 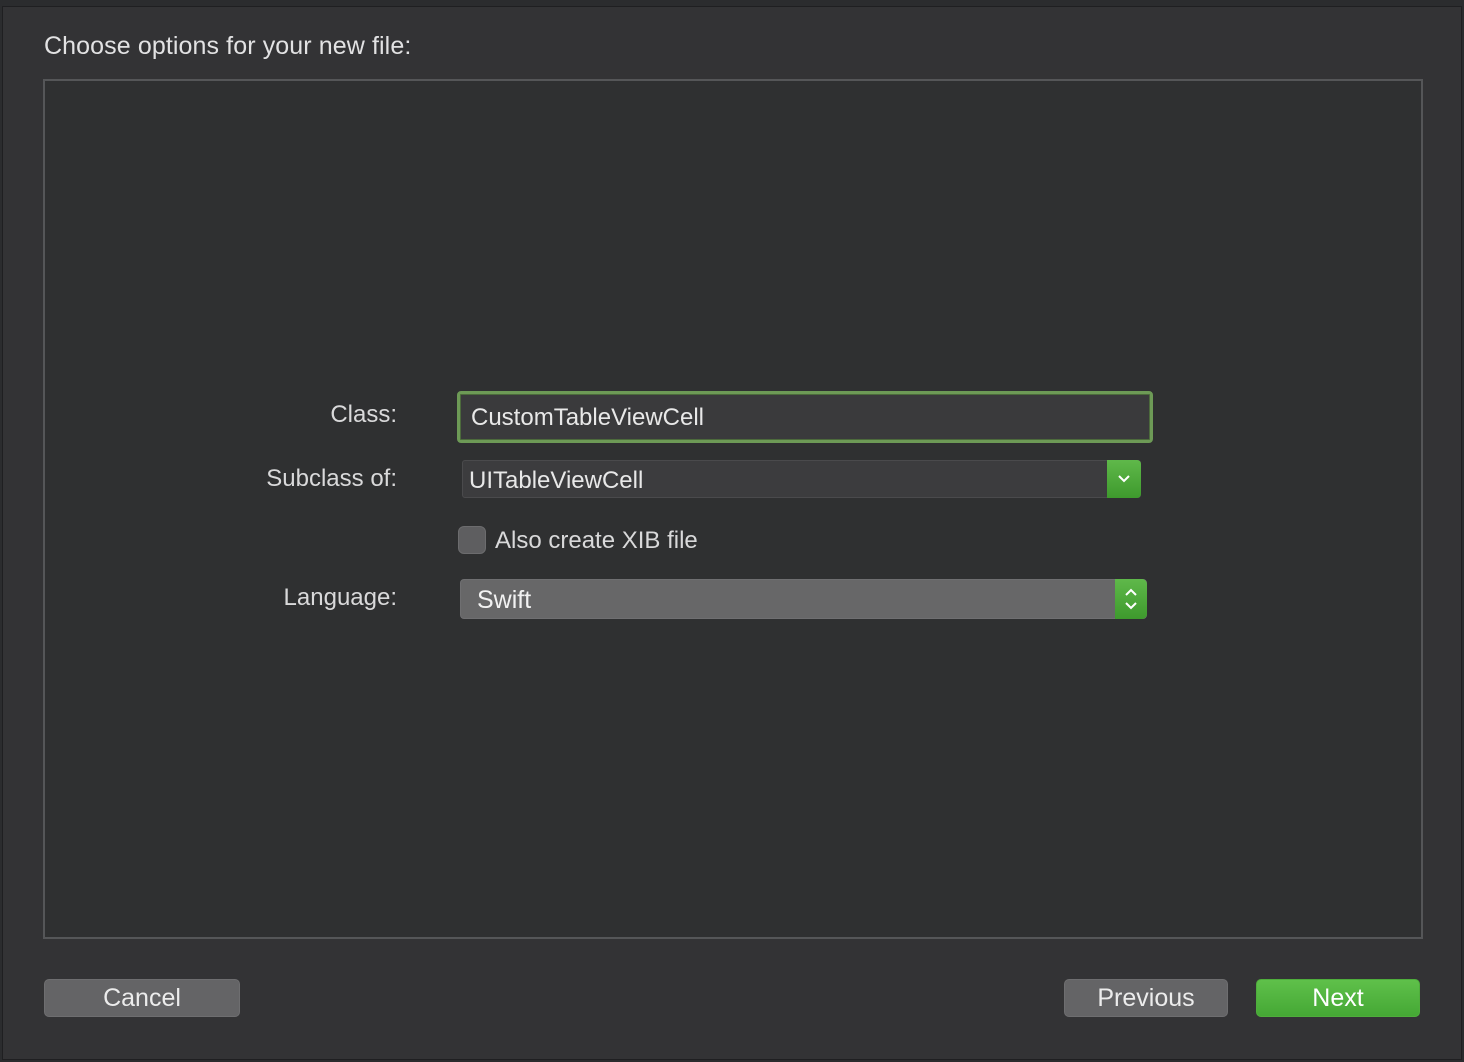 What do you see at coordinates (363, 414) in the screenshot?
I see `class-label: Class:` at bounding box center [363, 414].